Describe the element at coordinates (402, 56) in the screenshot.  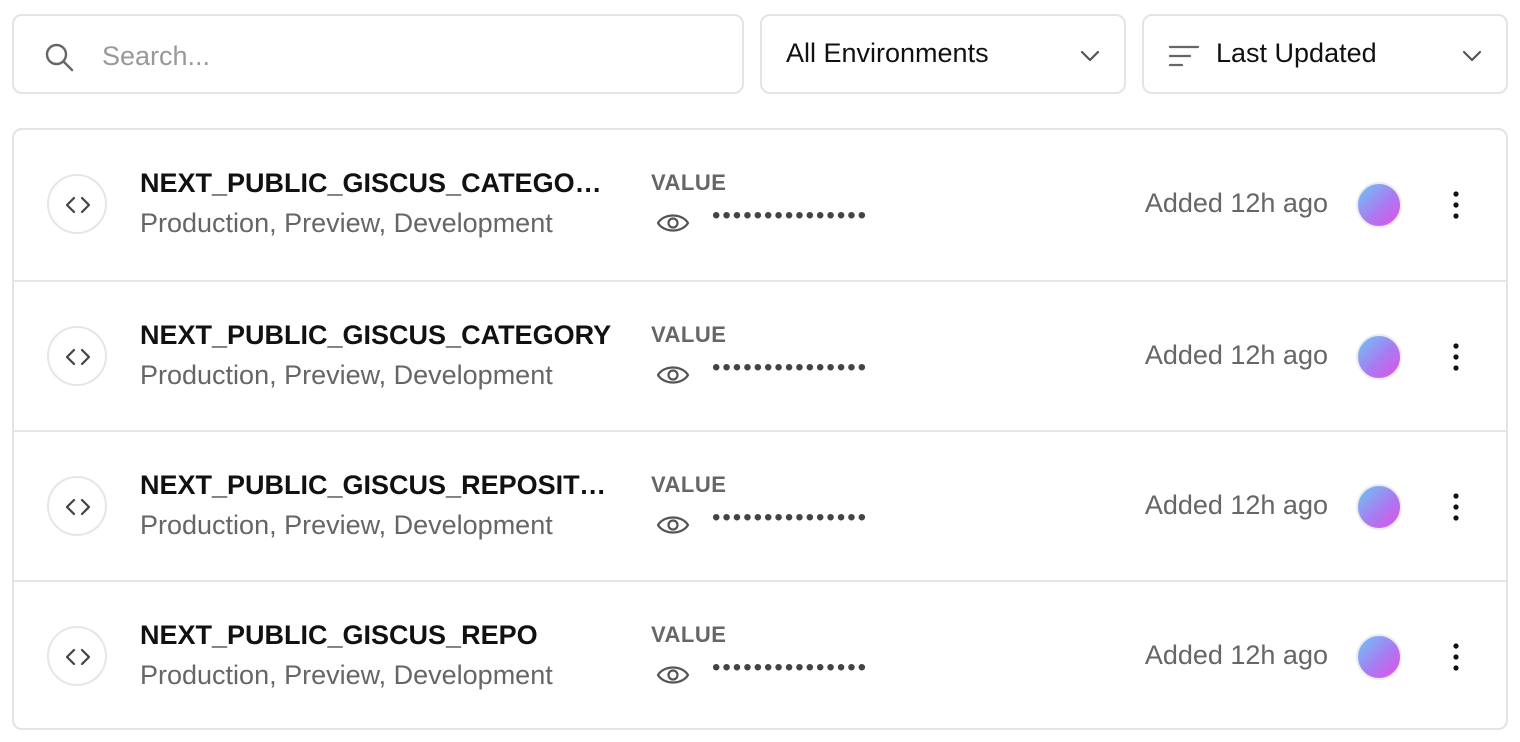
I see `search-input` at that location.